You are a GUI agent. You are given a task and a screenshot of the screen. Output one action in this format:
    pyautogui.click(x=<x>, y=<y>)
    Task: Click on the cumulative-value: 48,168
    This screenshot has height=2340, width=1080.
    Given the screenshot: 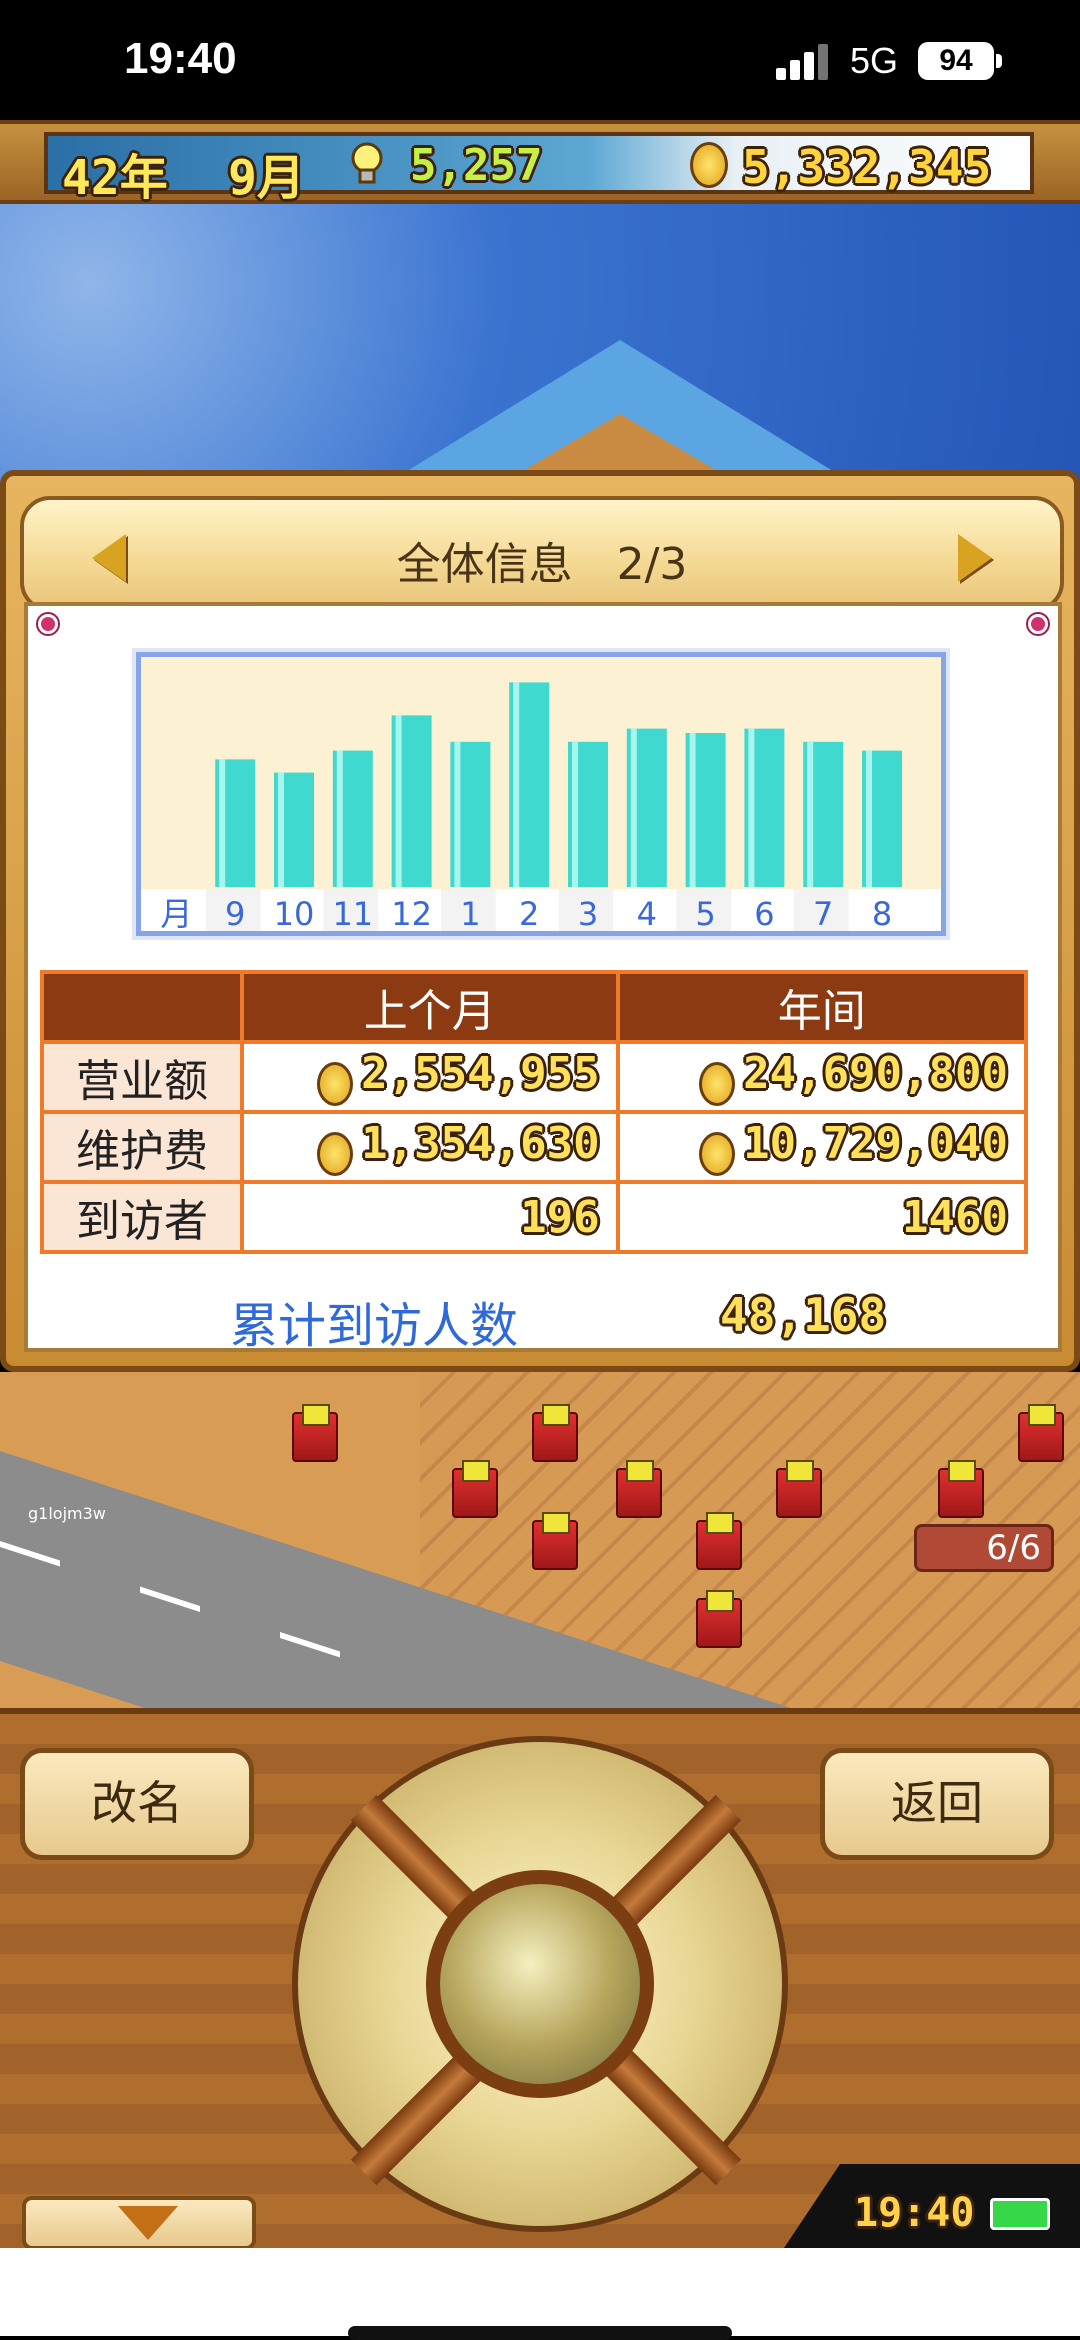 What is the action you would take?
    pyautogui.click(x=803, y=1315)
    